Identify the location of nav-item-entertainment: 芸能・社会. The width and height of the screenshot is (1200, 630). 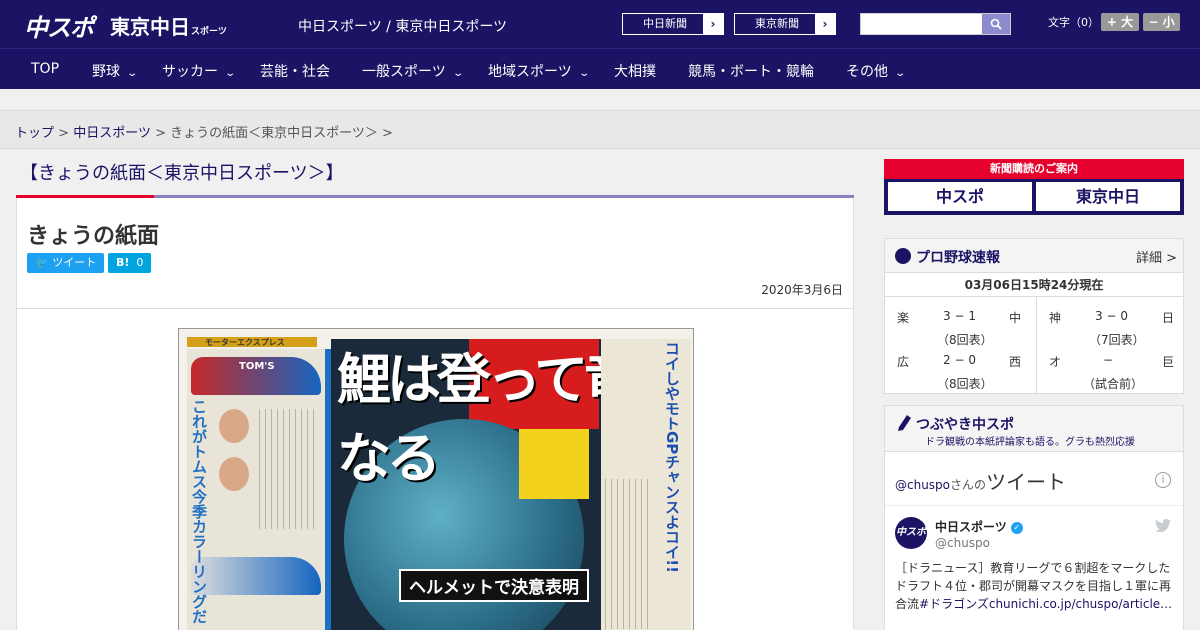
(295, 71).